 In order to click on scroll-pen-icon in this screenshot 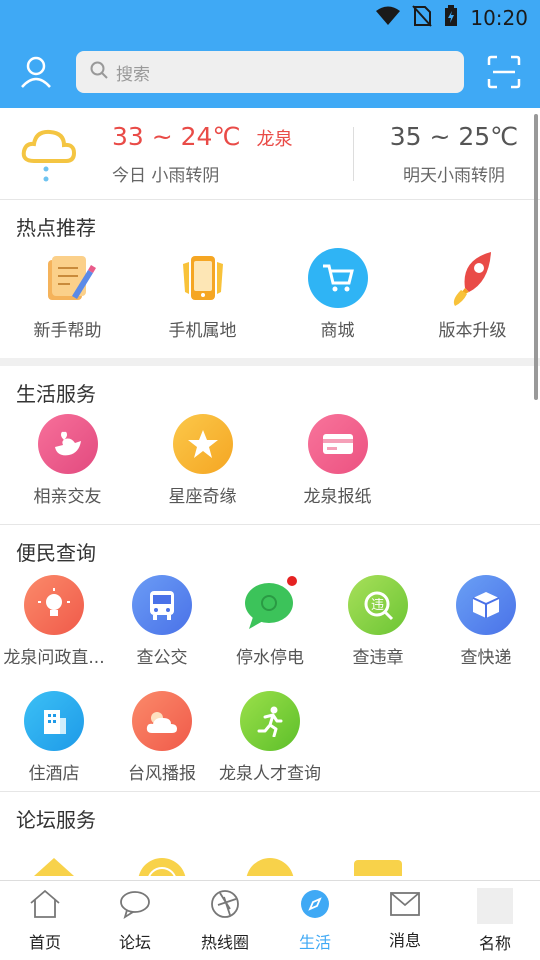, I will do `click(68, 278)`.